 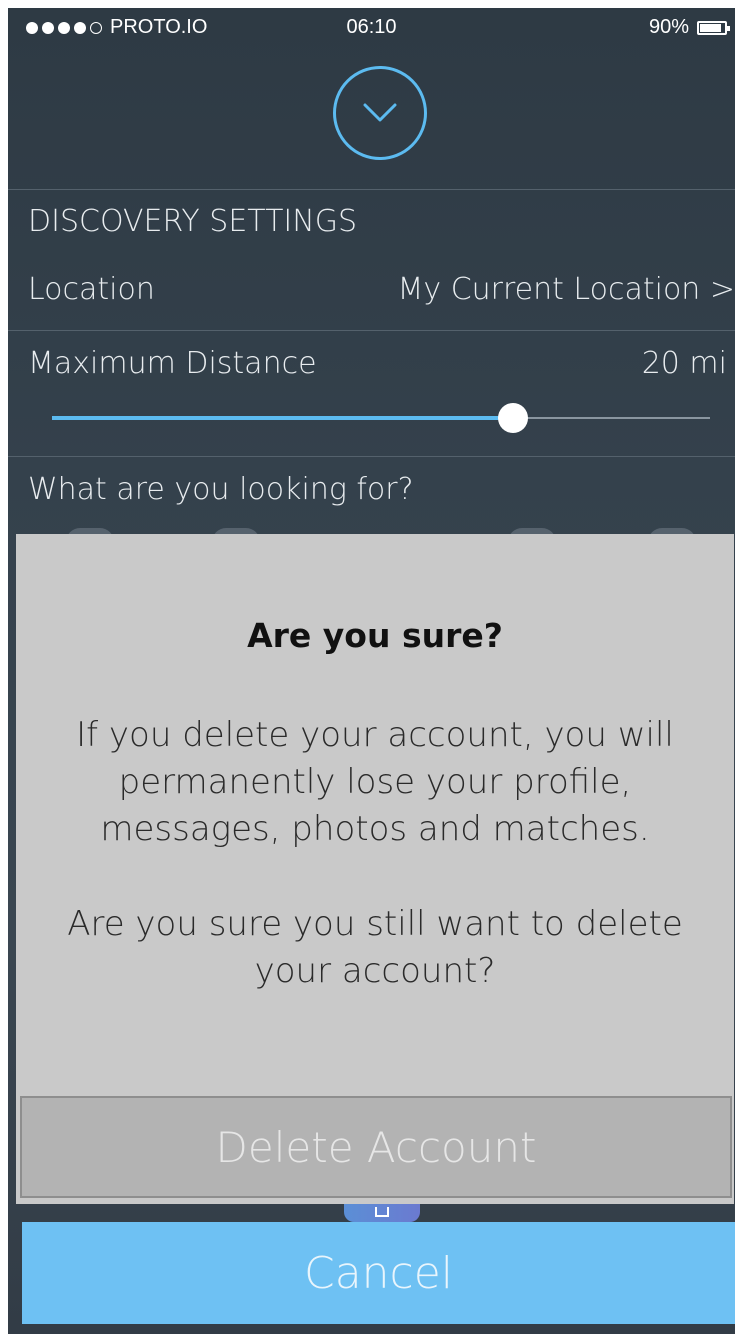 What do you see at coordinates (378, 1273) in the screenshot?
I see `cancel-button: Cancel` at bounding box center [378, 1273].